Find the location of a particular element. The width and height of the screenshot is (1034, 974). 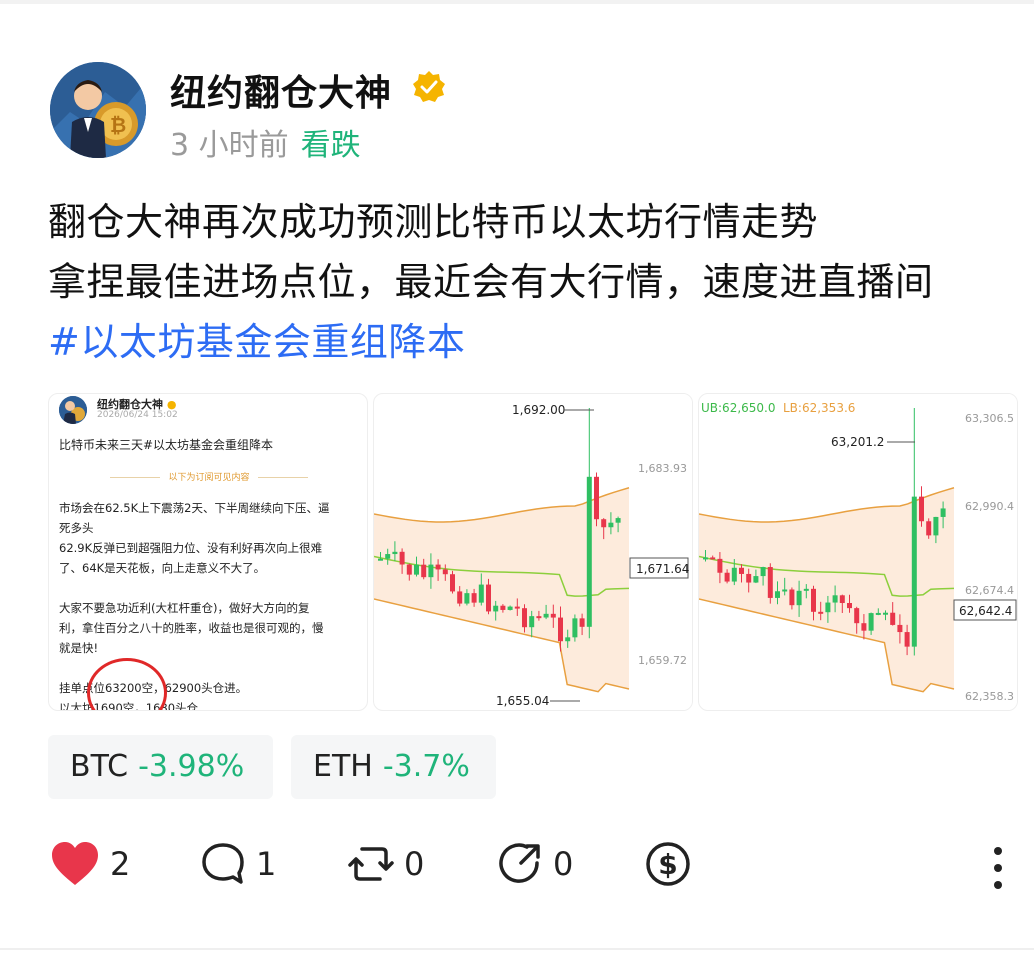

post-meta: 3 小时前 看跌 is located at coordinates (265, 142).